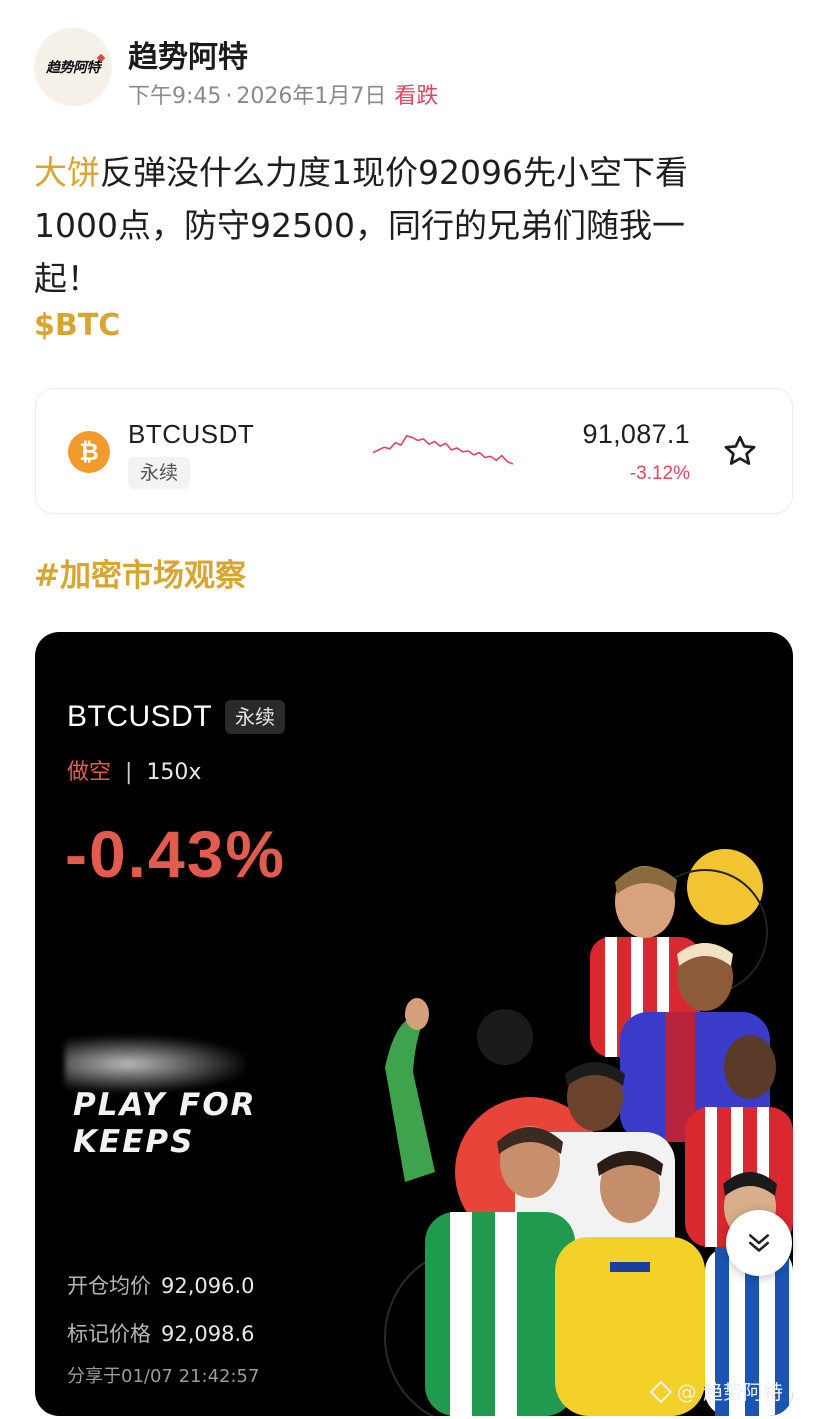 This screenshot has height=1419, width=828. What do you see at coordinates (109, 1334) in the screenshot?
I see `mark-price-label: 标记价格` at bounding box center [109, 1334].